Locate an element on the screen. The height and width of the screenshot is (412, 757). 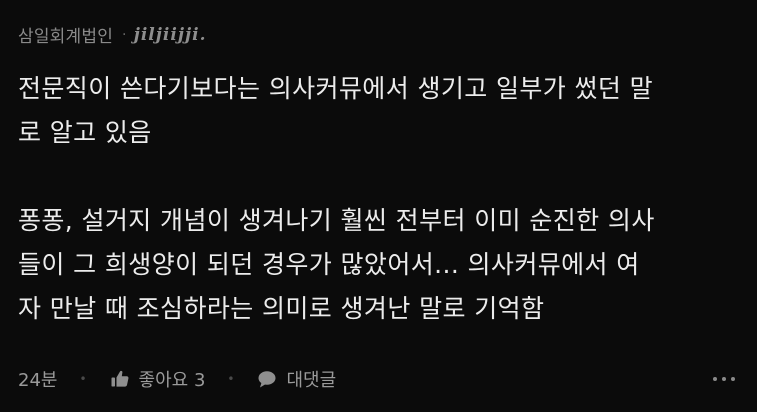
comment-meta: 삼일회계법인 · jiljiijji. is located at coordinates (378, 35).